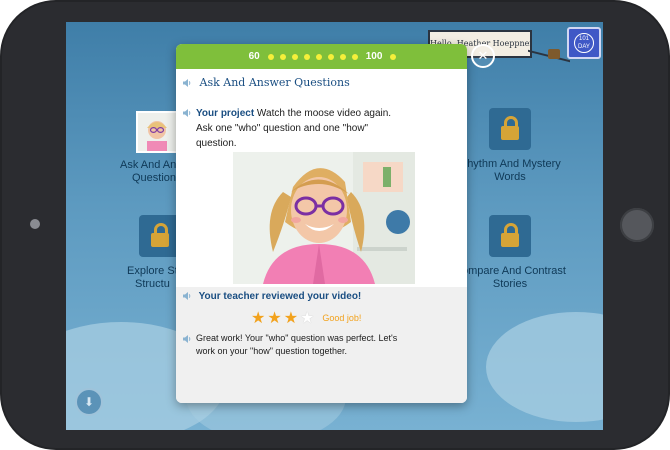 The image size is (670, 450). What do you see at coordinates (584, 47) in the screenshot?
I see `badge-line2: DAY` at bounding box center [584, 47].